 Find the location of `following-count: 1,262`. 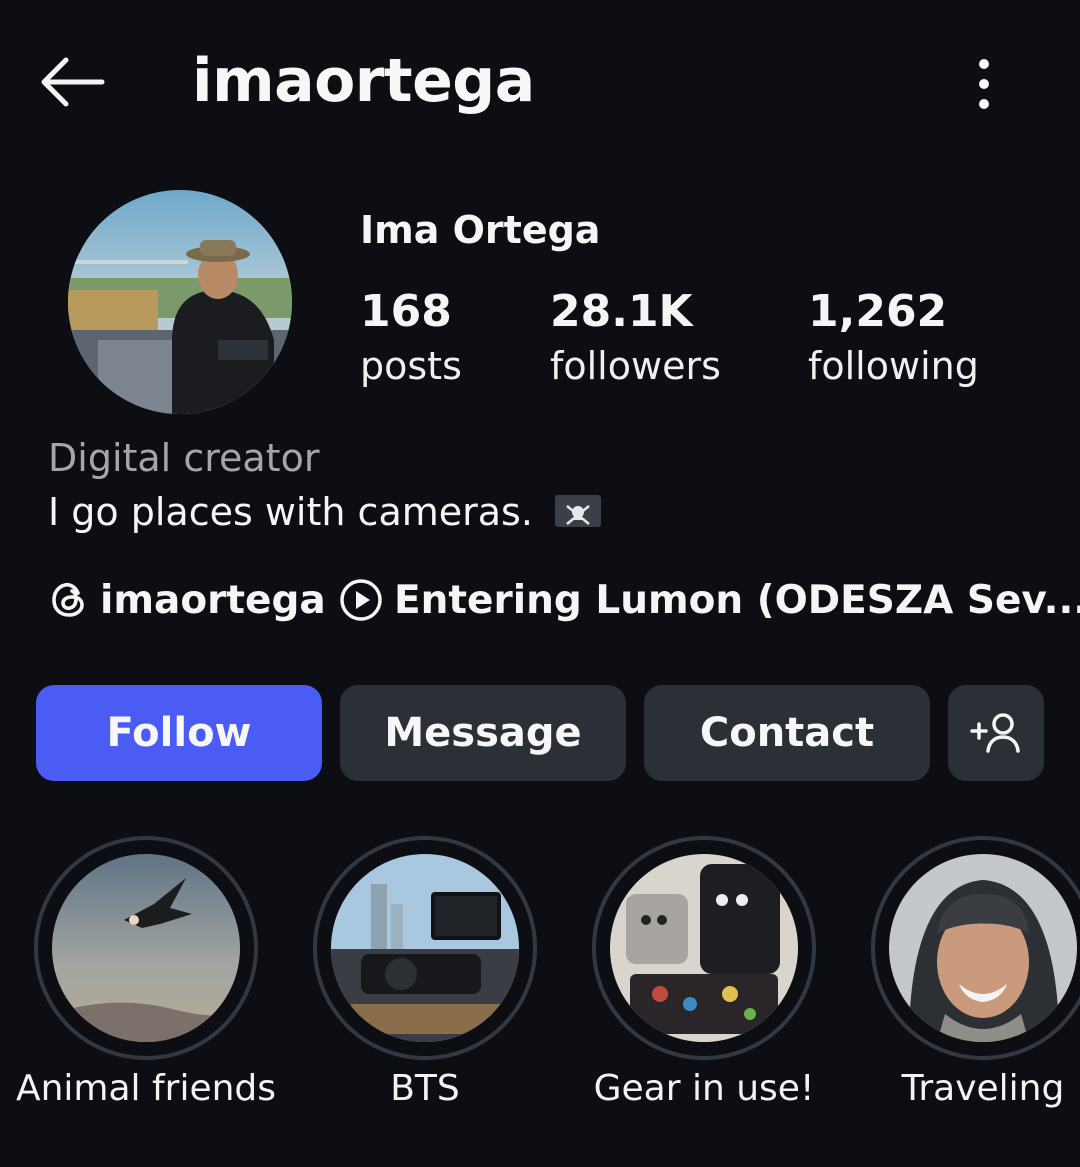

following-count: 1,262 is located at coordinates (878, 311).